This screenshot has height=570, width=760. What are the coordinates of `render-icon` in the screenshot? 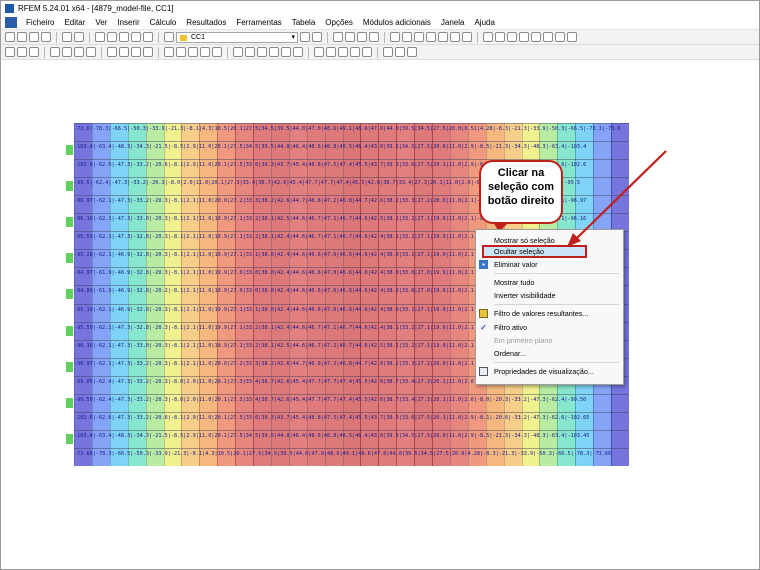 It's located at (488, 37).